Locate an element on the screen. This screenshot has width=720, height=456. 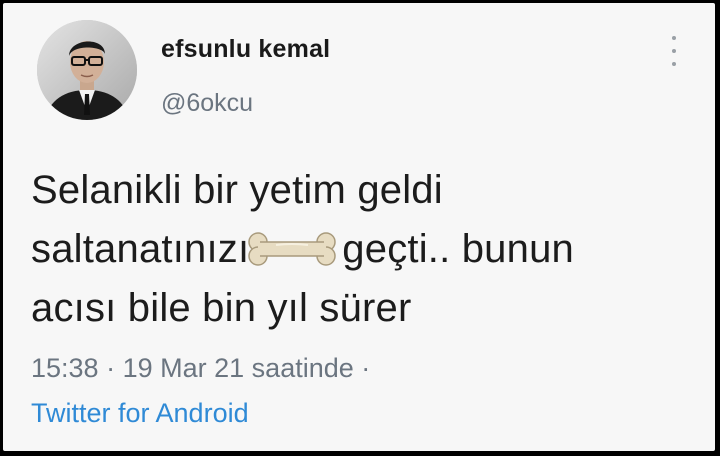
tweet-source-link: Twitter for Android is located at coordinates (140, 413).